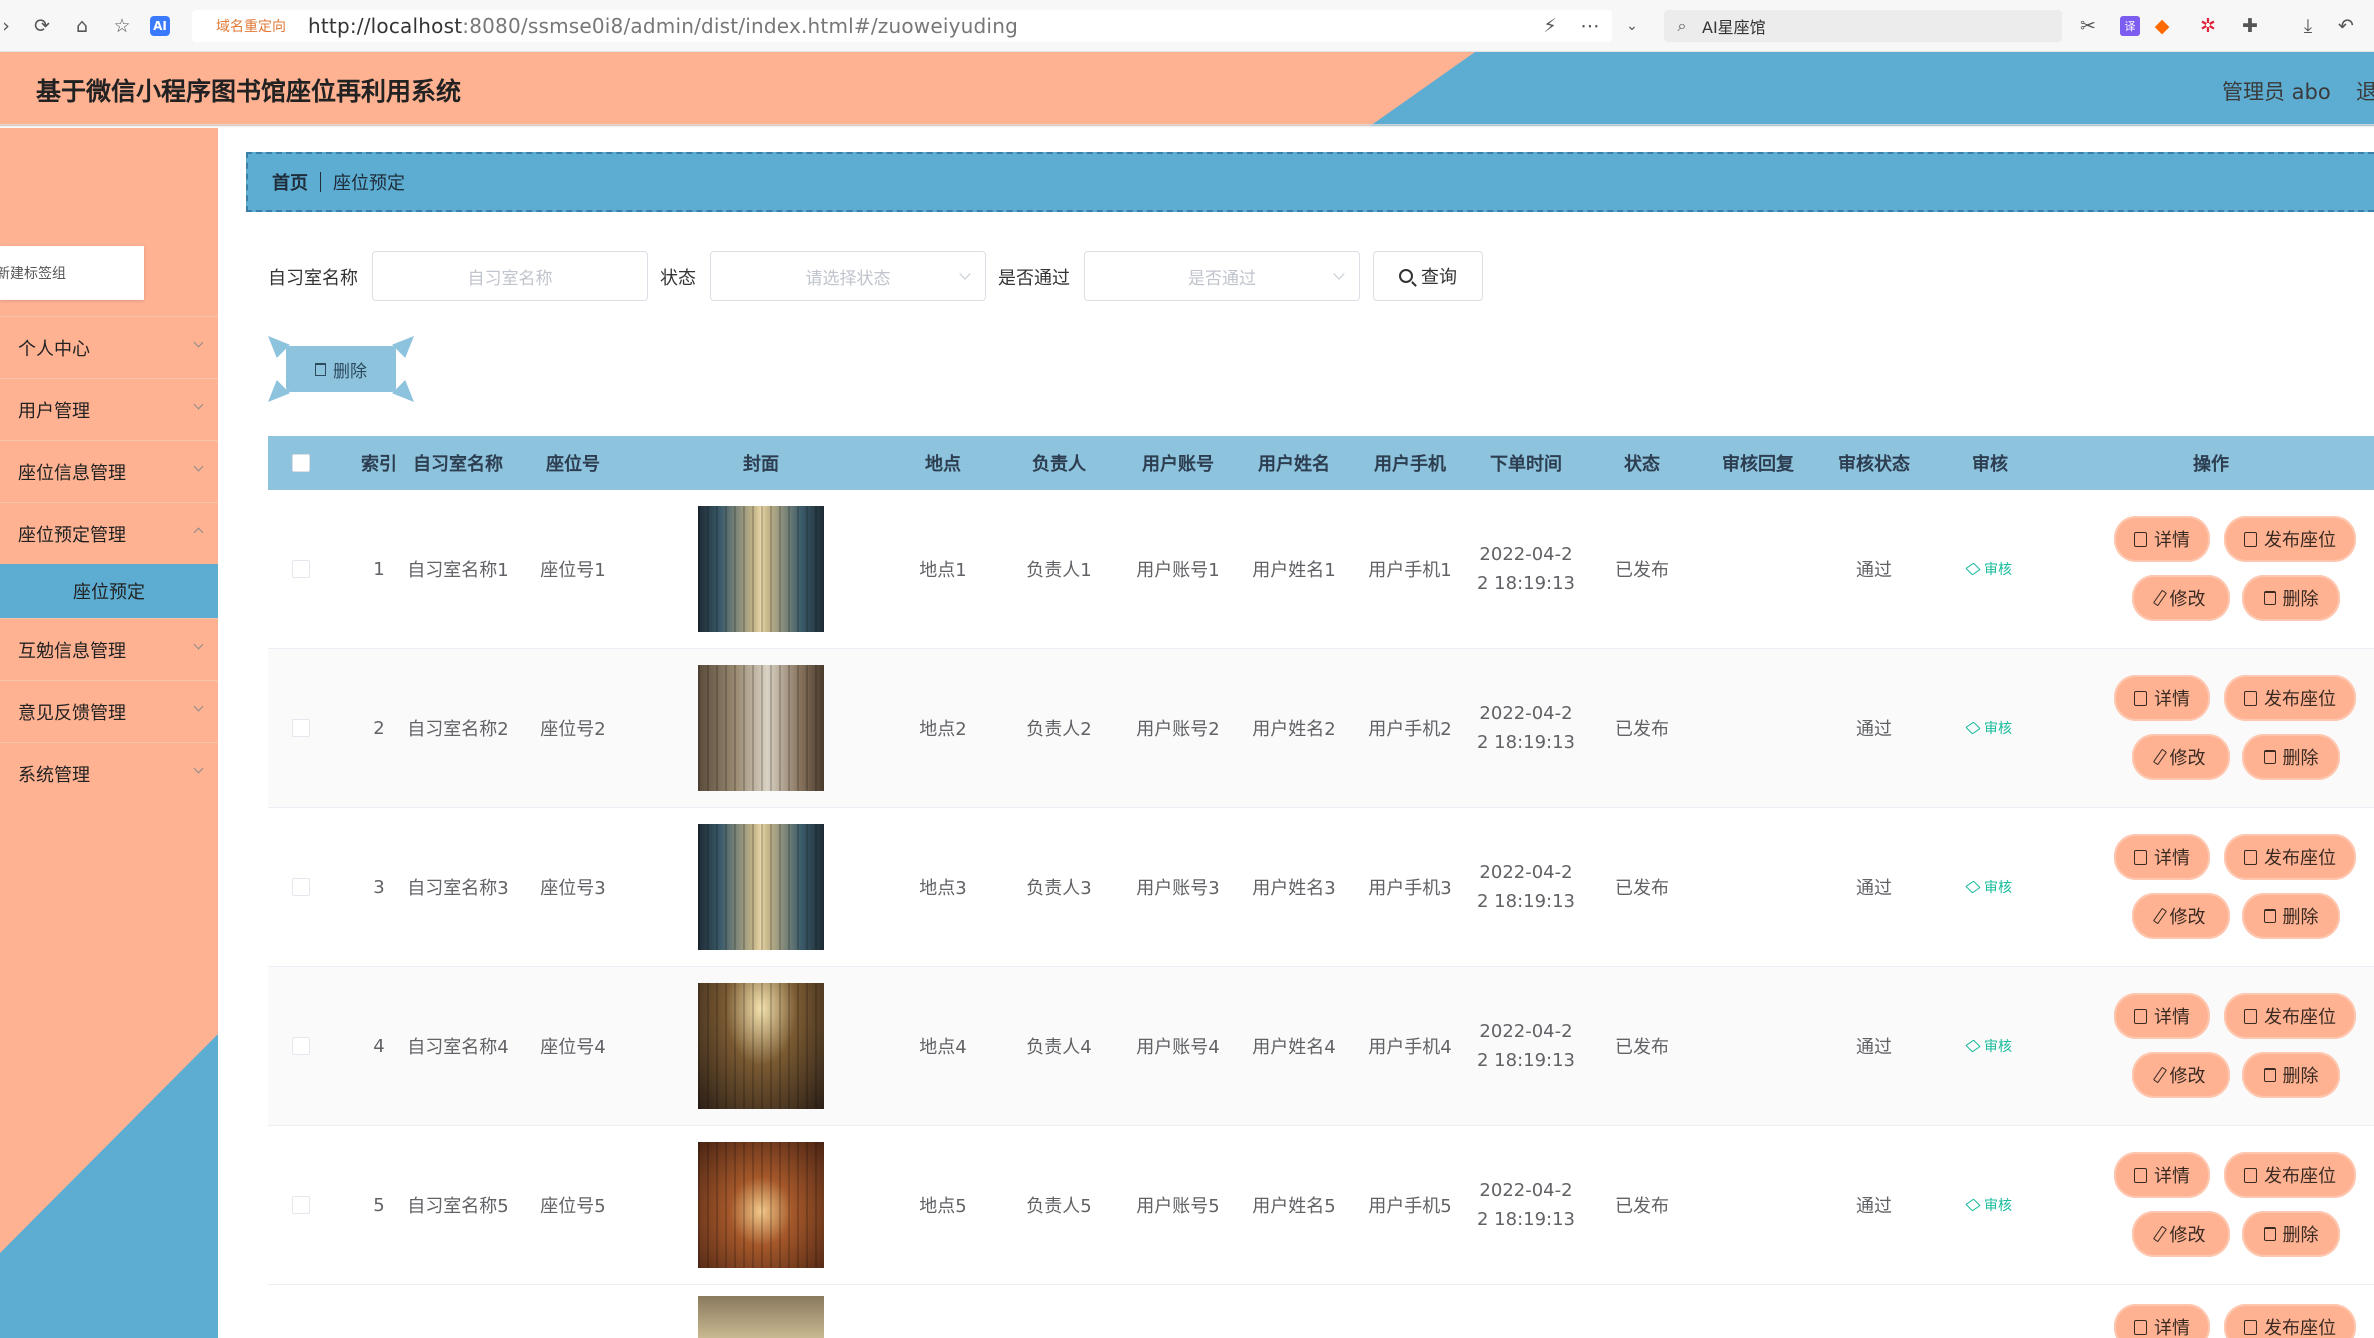 This screenshot has width=2374, height=1338. What do you see at coordinates (678, 278) in the screenshot?
I see `status-label: 状态` at bounding box center [678, 278].